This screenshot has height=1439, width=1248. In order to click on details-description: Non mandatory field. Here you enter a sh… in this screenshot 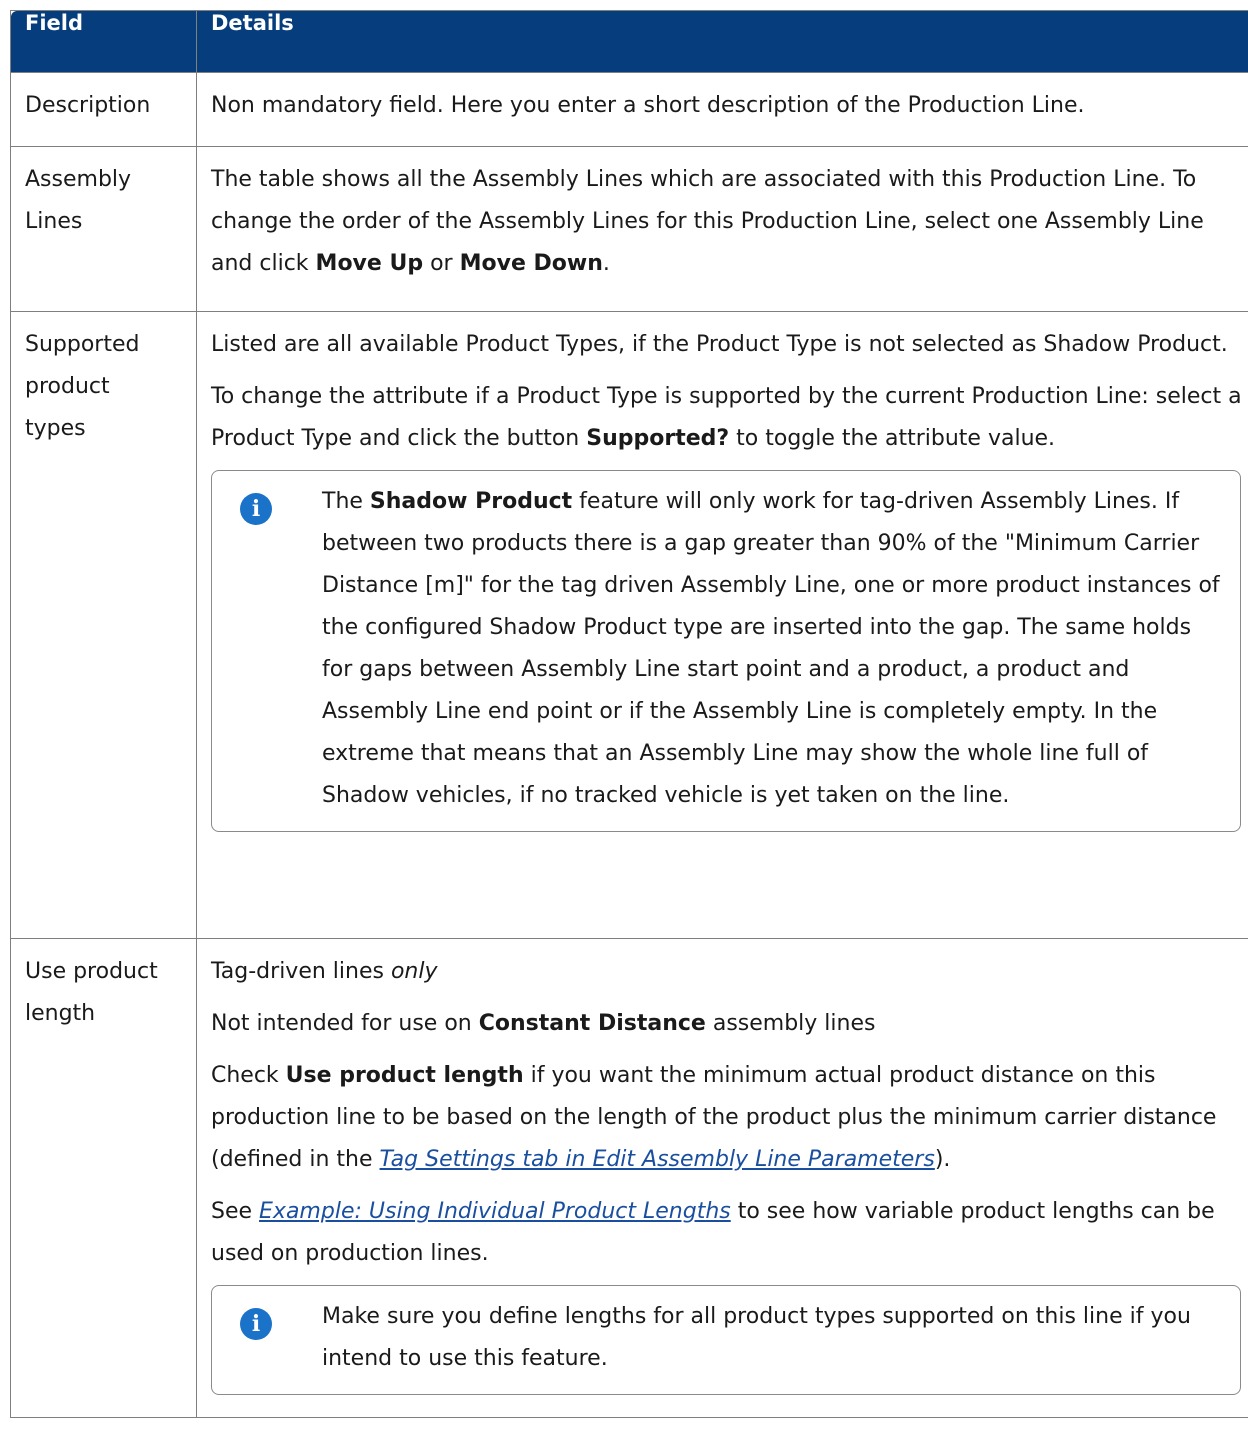, I will do `click(722, 110)`.